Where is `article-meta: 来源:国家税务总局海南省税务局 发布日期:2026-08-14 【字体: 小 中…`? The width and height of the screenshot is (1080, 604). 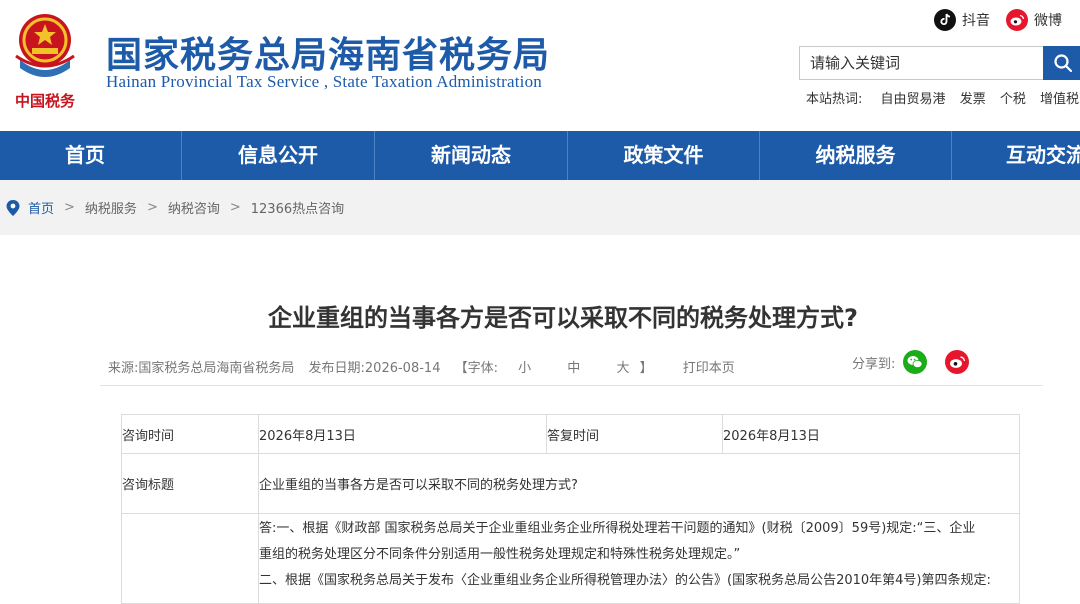
article-meta: 来源:国家税务总局海南省税务局 发布日期:2026-08-14 【字体: 小 中… is located at coordinates (421, 366).